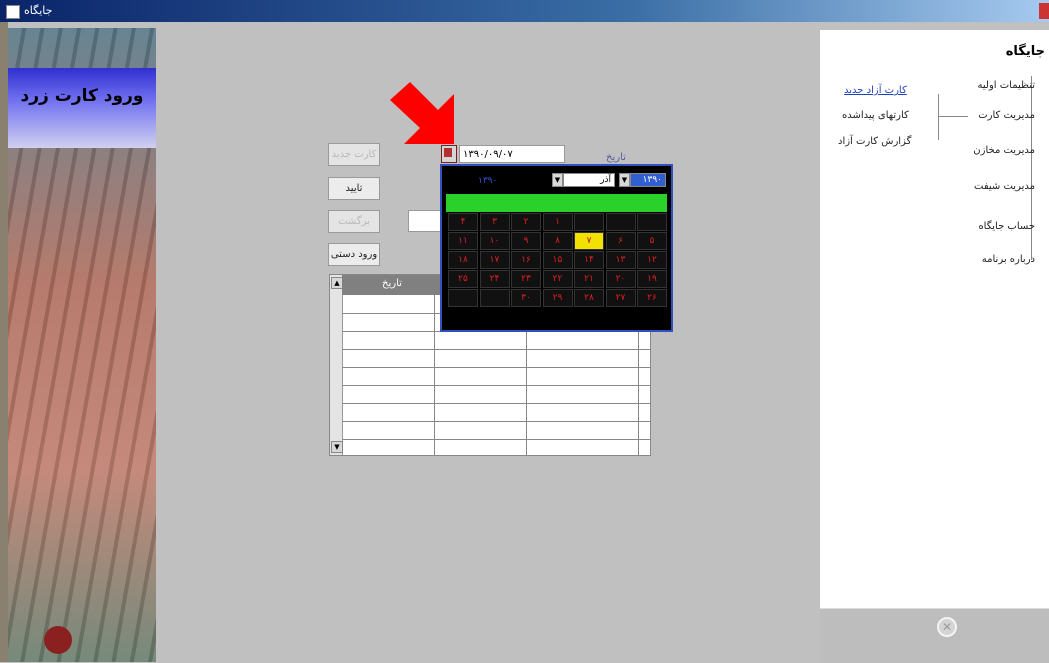 The width and height of the screenshot is (1049, 663). What do you see at coordinates (336, 365) in the screenshot?
I see `grid-scrollbar: ▲ ▼` at bounding box center [336, 365].